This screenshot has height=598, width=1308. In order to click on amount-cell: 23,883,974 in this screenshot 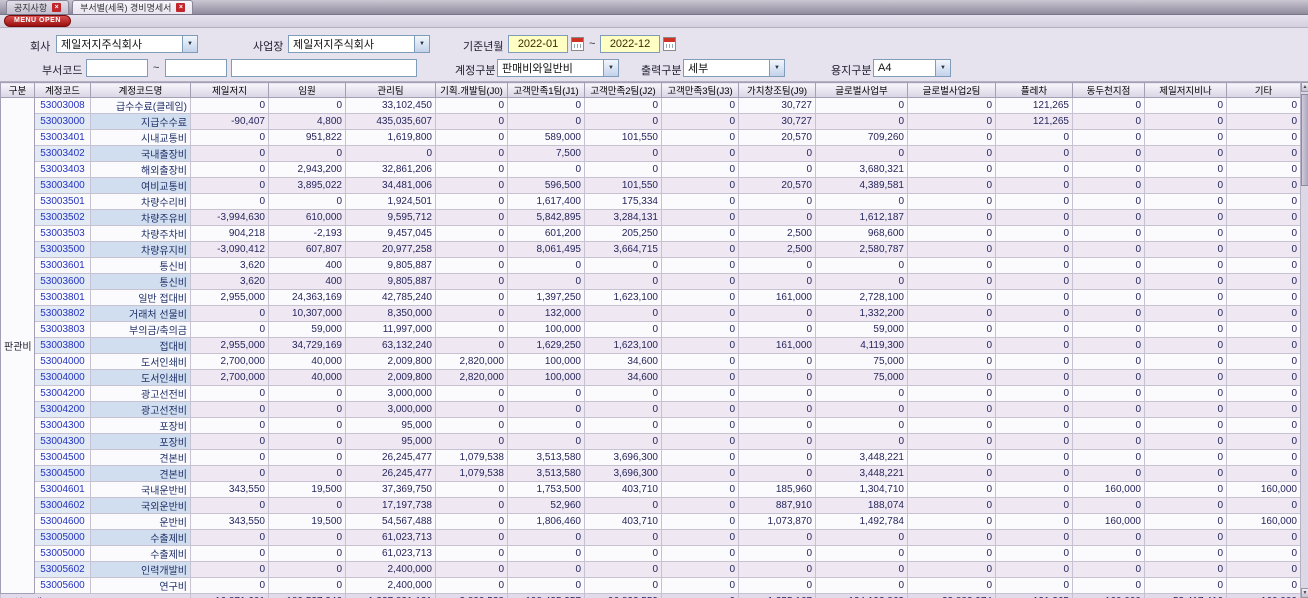, I will do `click(951, 595)`.